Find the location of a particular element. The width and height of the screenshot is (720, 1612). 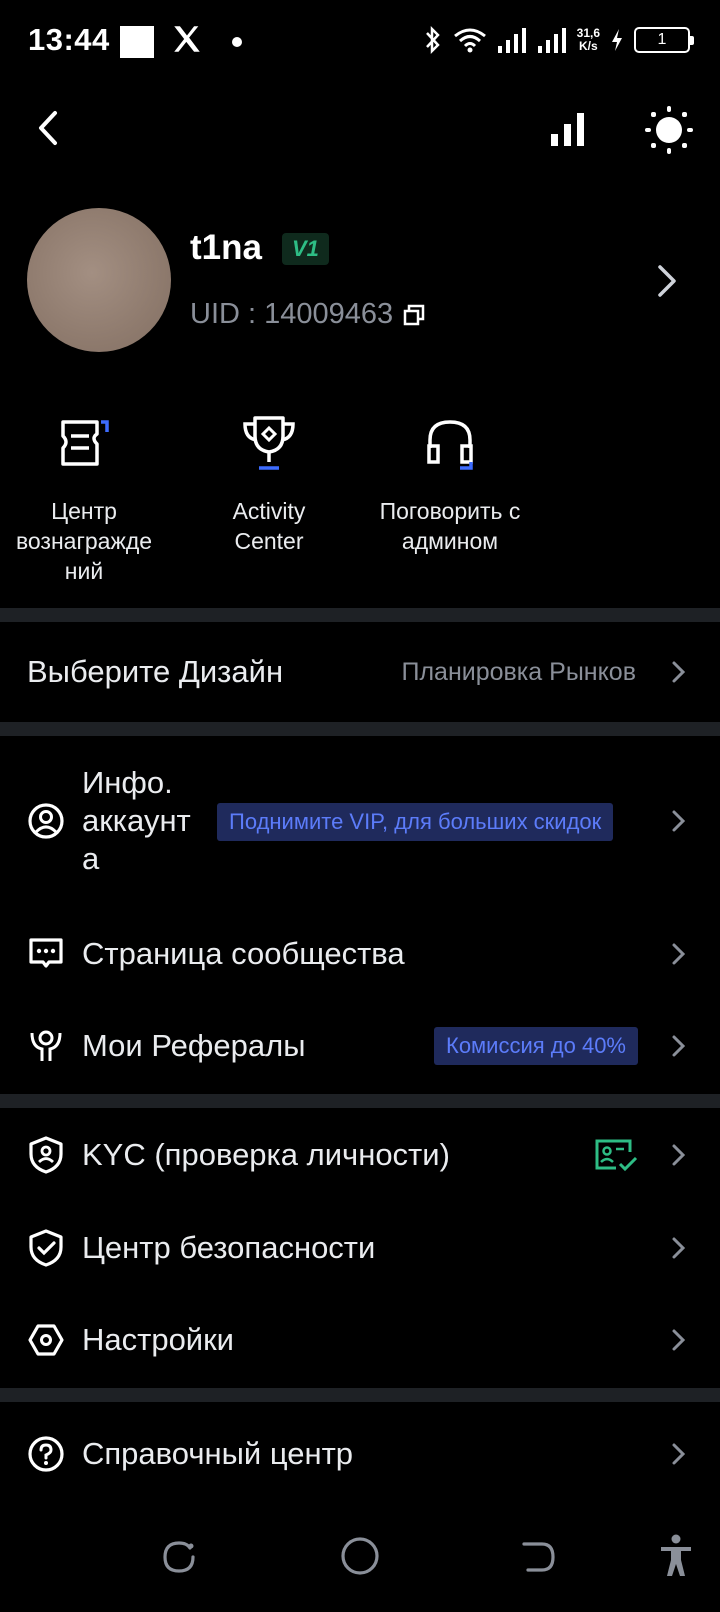

battery-level: 1 is located at coordinates (662, 39).